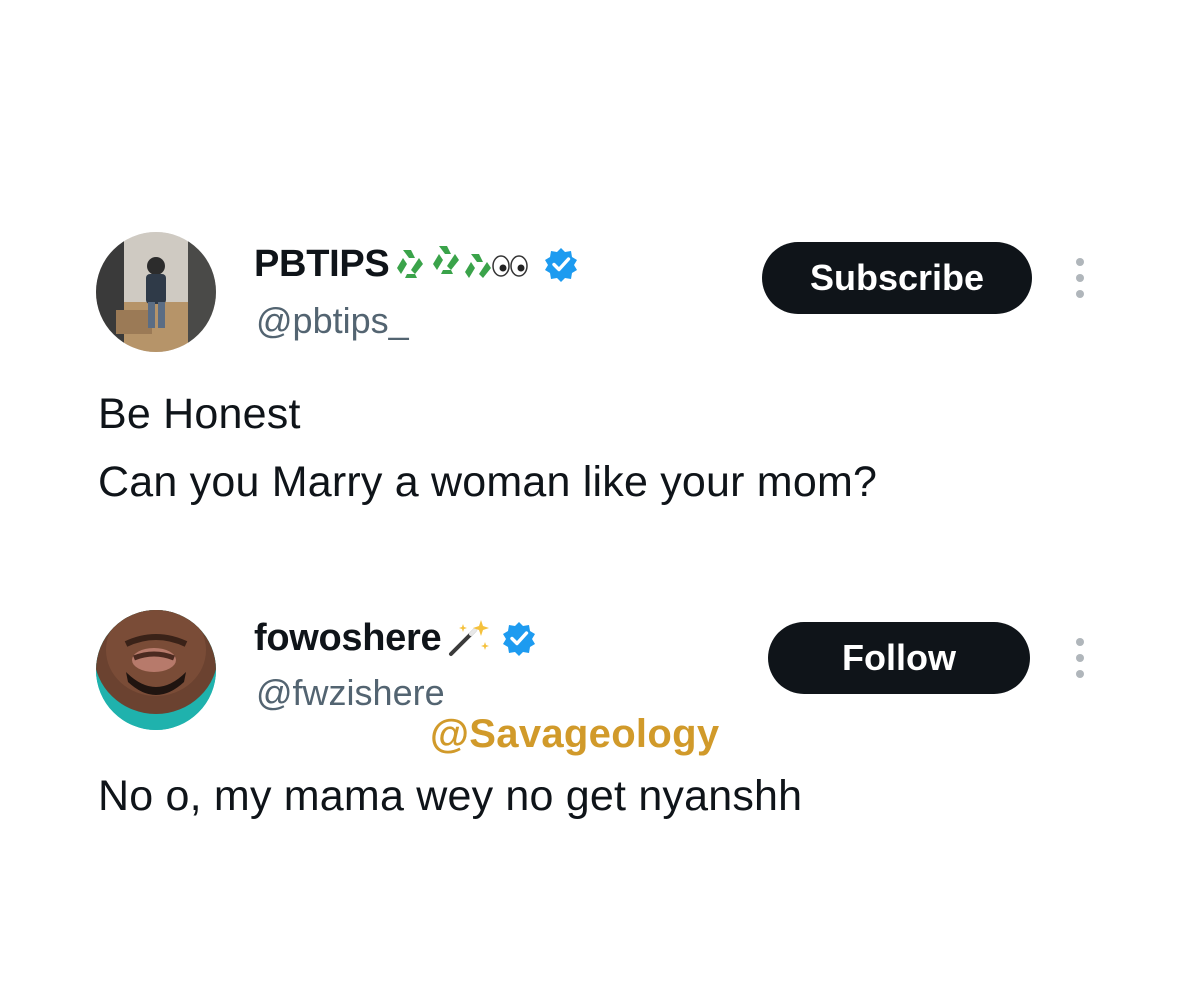 The width and height of the screenshot is (1200, 998). I want to click on post-text: No o, my mama wey no get nyanshh, so click(450, 796).